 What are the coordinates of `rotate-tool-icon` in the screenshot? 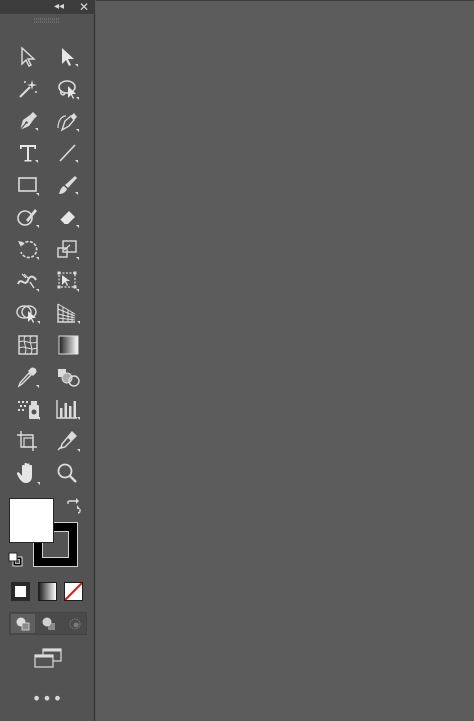 It's located at (28, 250).